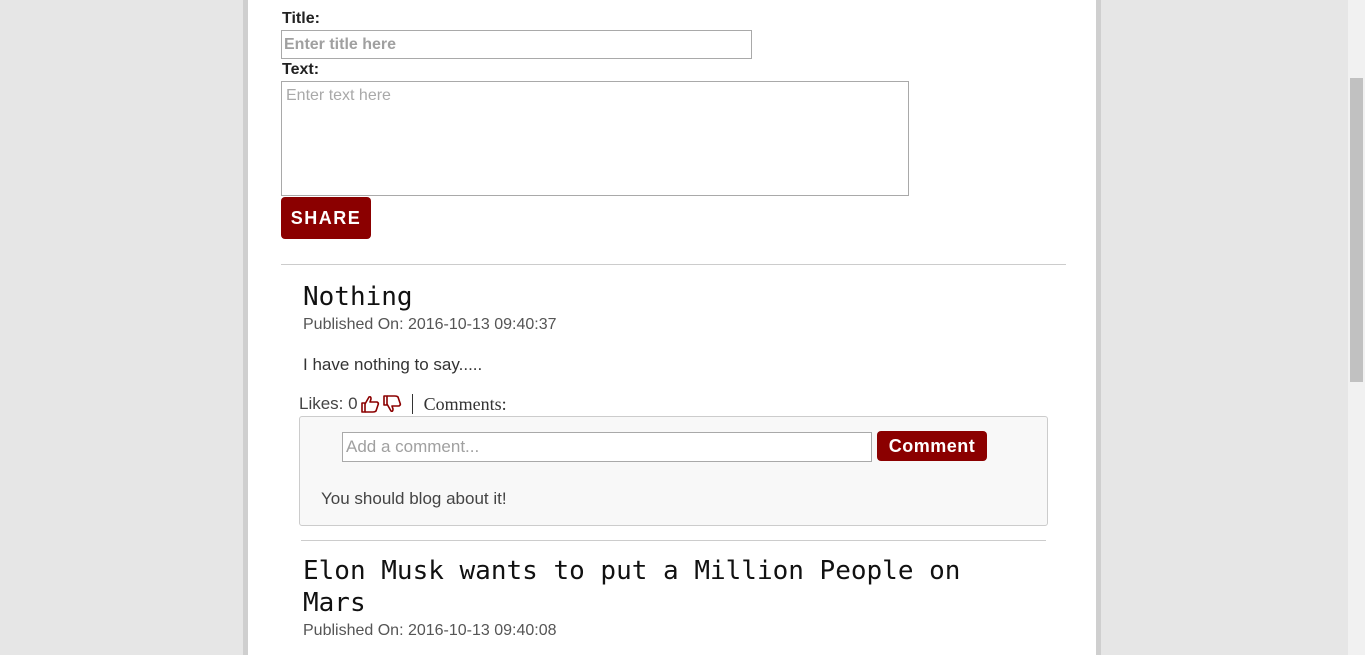 The width and height of the screenshot is (1365, 655). Describe the element at coordinates (516, 44) in the screenshot. I see `title-input` at that location.